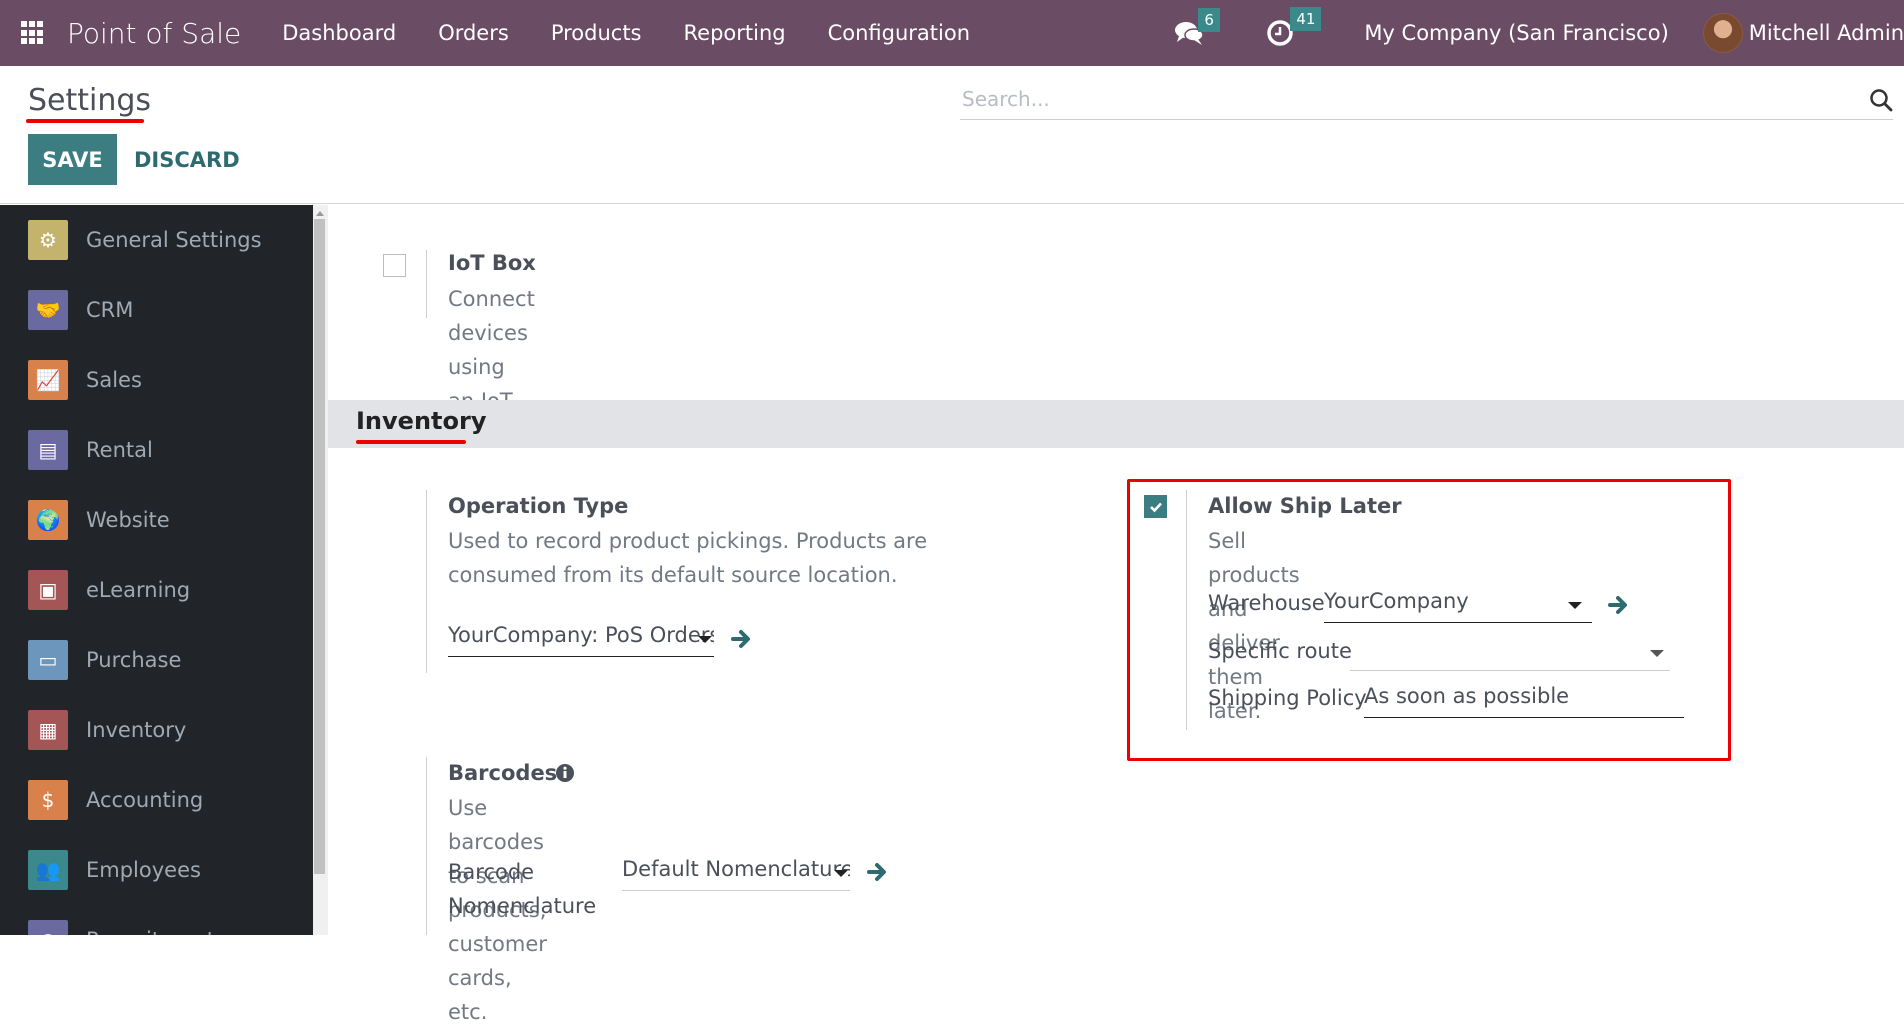  I want to click on gear-icon: ⚙, so click(48, 240).